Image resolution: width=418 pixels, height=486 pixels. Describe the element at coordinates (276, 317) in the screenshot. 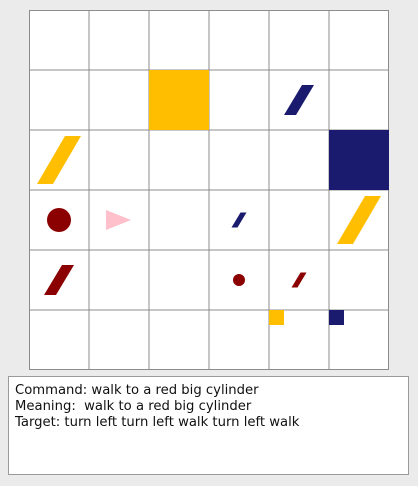

I see `yellow-small-square` at that location.